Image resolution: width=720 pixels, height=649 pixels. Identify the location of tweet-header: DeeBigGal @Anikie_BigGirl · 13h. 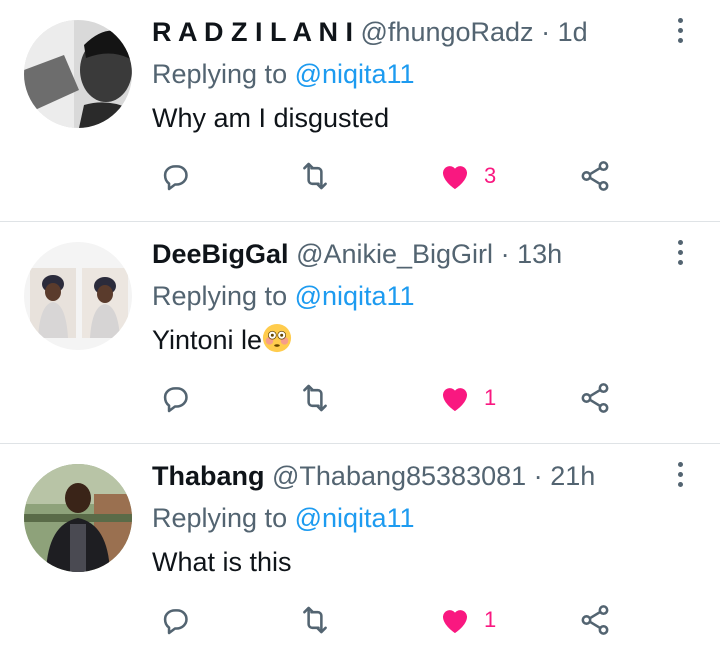
(406, 254).